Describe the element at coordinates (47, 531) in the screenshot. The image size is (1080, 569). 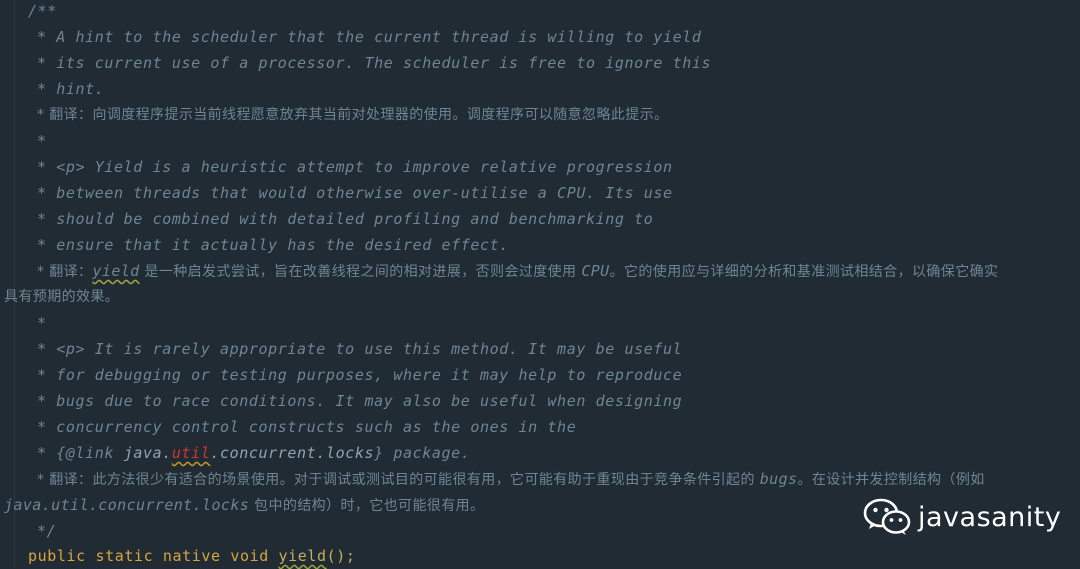
I see `comment-close: */` at that location.